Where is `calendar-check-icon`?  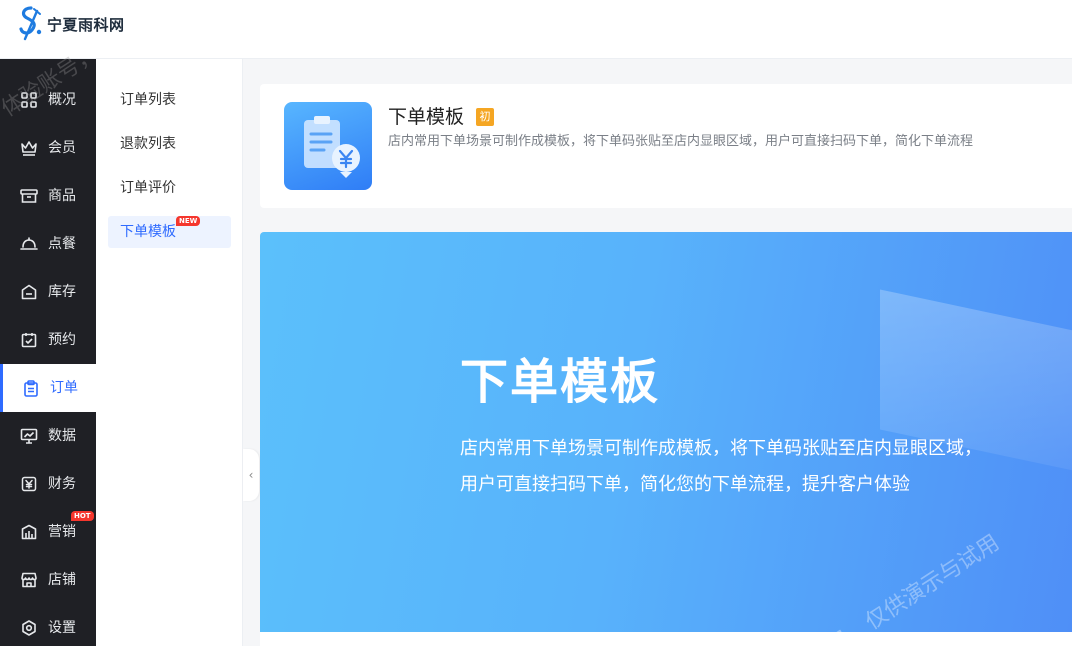
calendar-check-icon is located at coordinates (29, 340).